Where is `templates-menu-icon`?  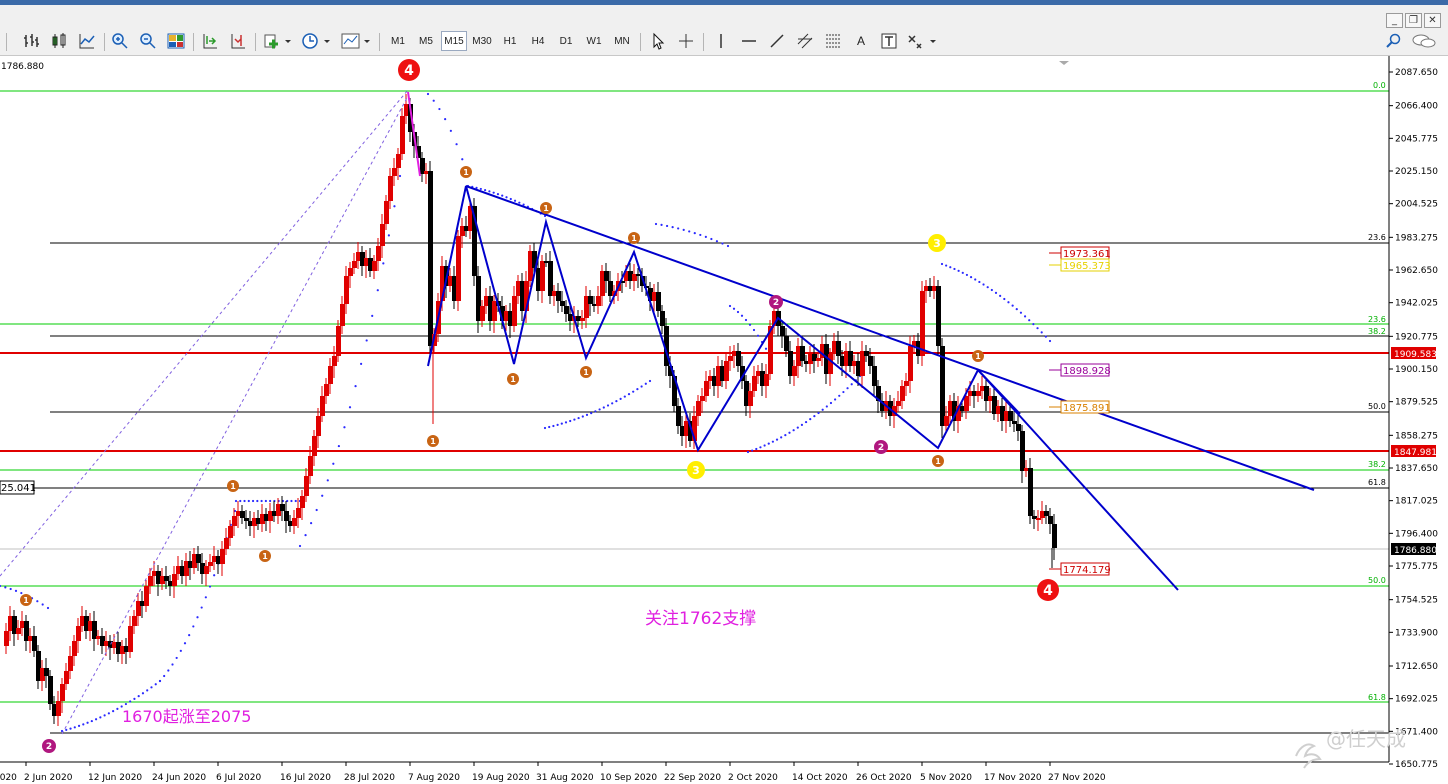 templates-menu-icon is located at coordinates (356, 41).